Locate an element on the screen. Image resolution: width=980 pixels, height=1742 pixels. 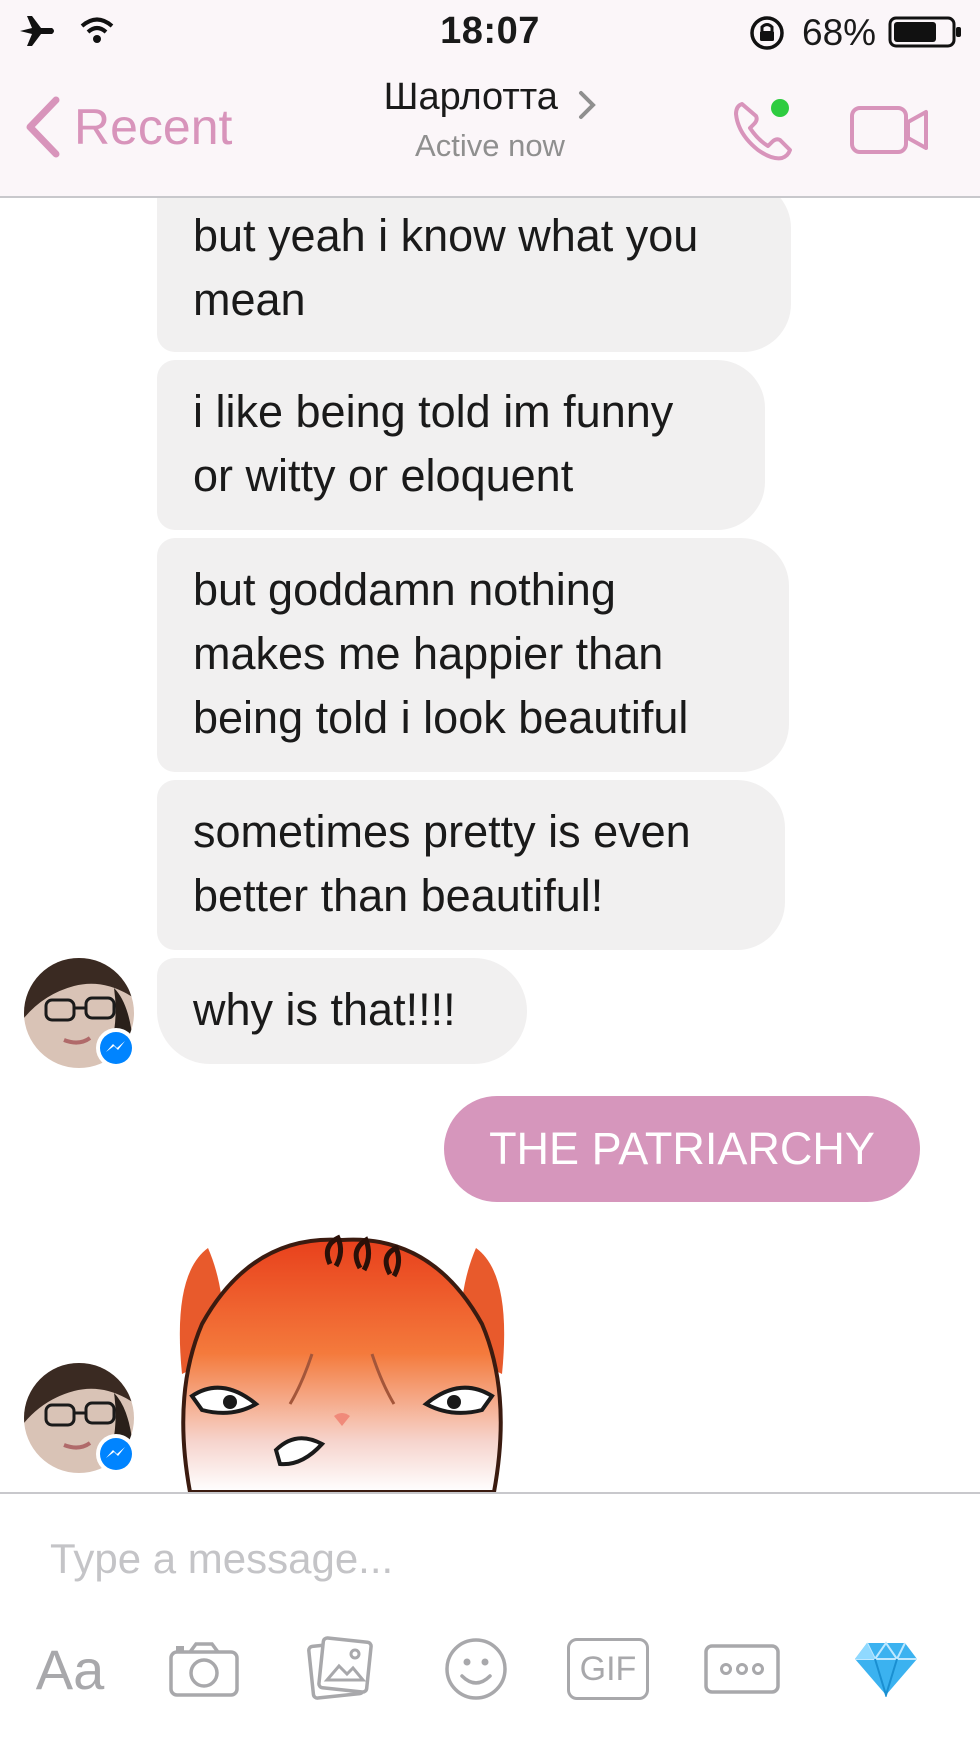
message-composer: Aa GI is located at coordinates (490, 1617).